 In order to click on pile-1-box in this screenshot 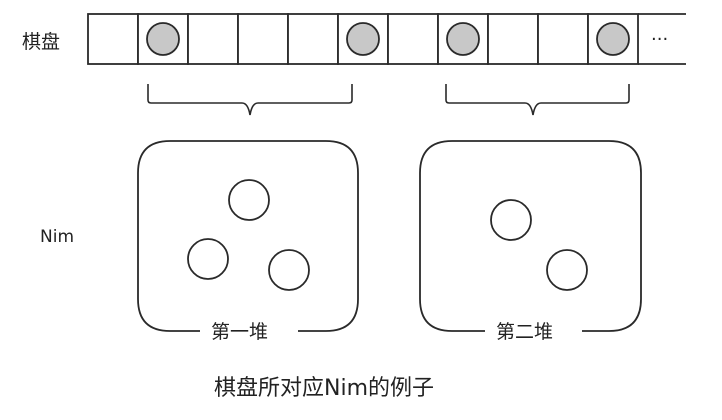, I will do `click(248, 236)`.